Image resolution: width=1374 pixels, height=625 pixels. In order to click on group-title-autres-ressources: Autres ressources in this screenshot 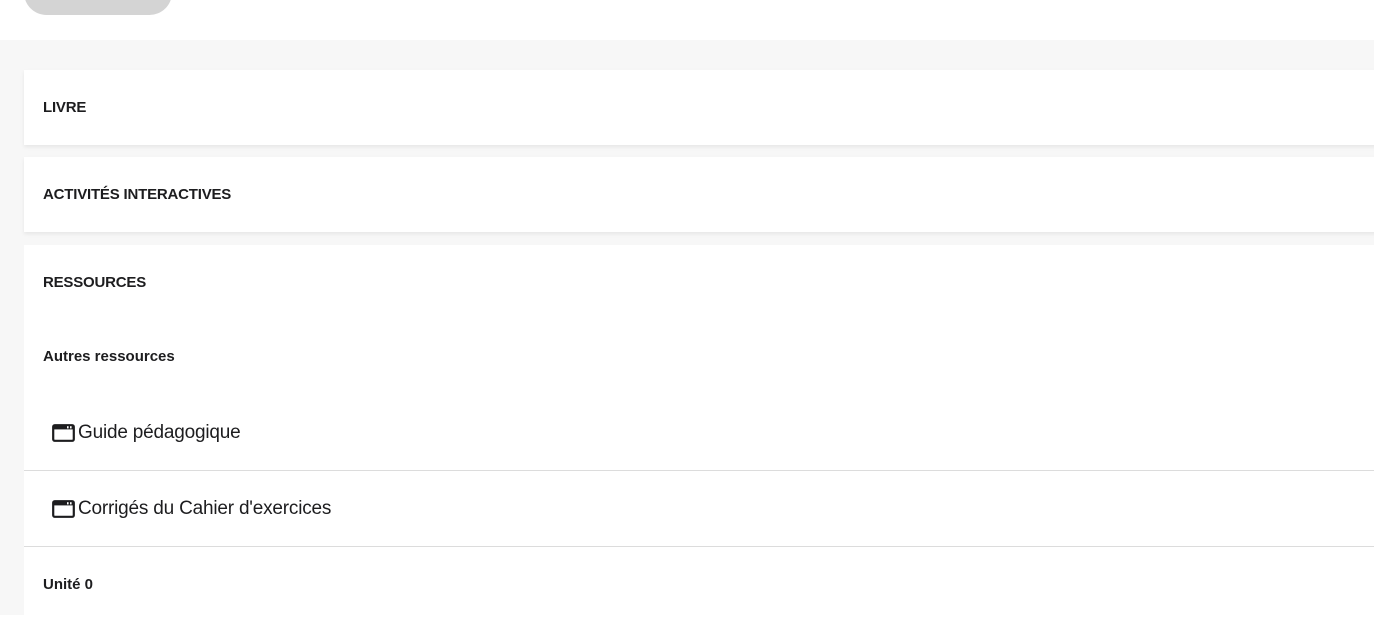, I will do `click(109, 356)`.